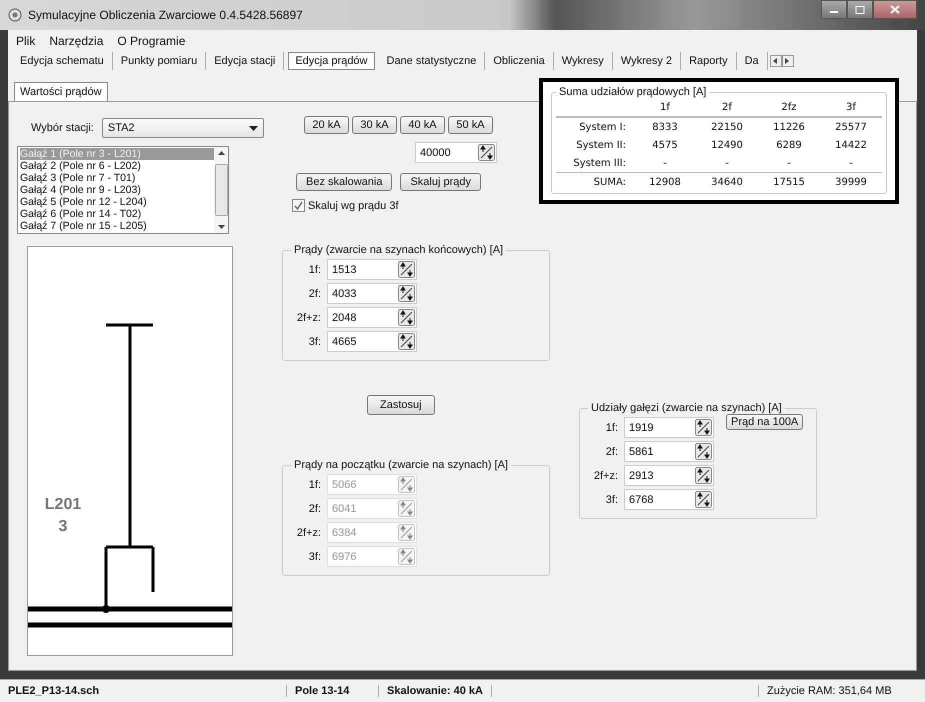 This screenshot has height=702, width=925. I want to click on diagram-label: L201, so click(63, 504).